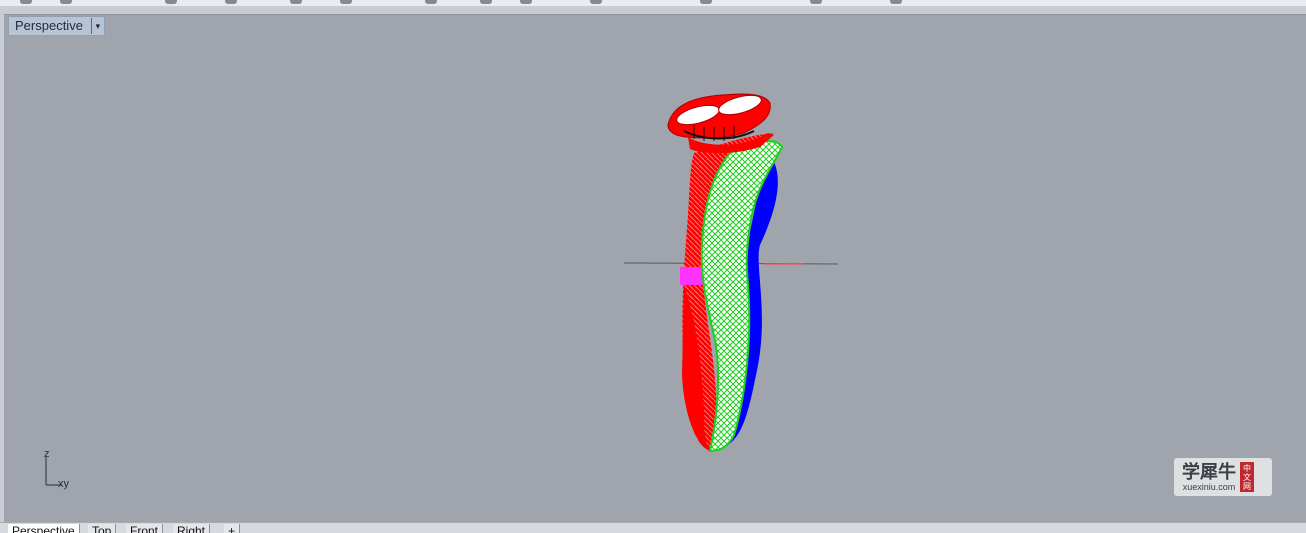 This screenshot has height=533, width=1306. What do you see at coordinates (1247, 477) in the screenshot?
I see `watermark-badge-2: 文` at bounding box center [1247, 477].